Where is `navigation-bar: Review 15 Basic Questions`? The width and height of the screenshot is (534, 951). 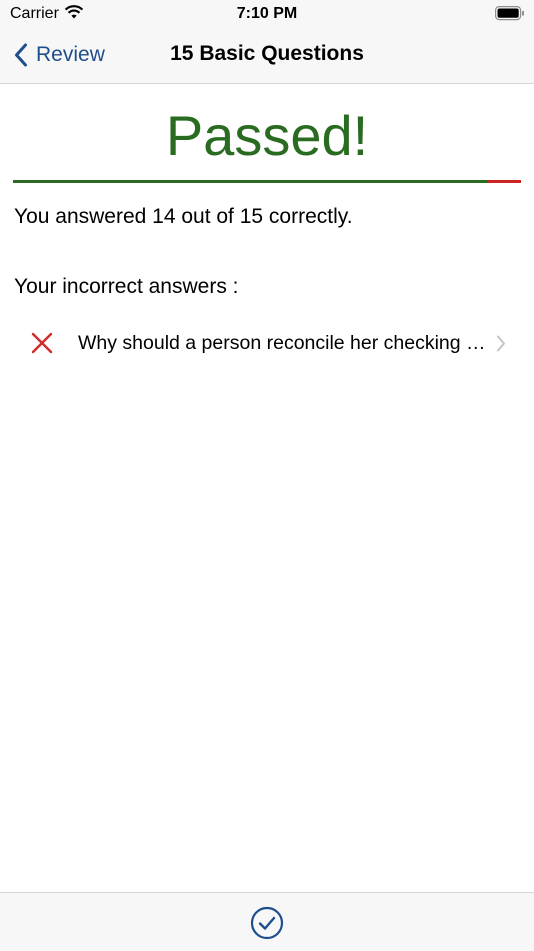 navigation-bar: Review 15 Basic Questions is located at coordinates (267, 56).